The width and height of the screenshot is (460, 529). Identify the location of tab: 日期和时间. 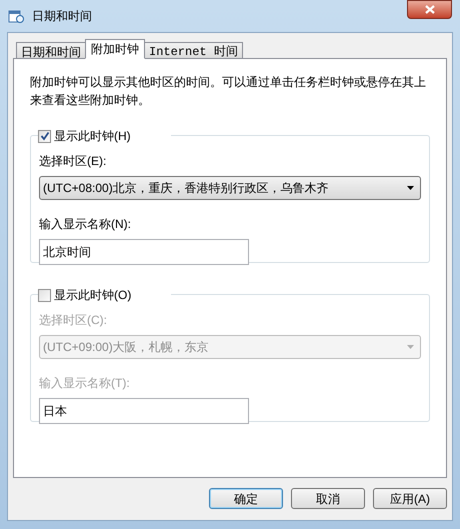
(51, 50).